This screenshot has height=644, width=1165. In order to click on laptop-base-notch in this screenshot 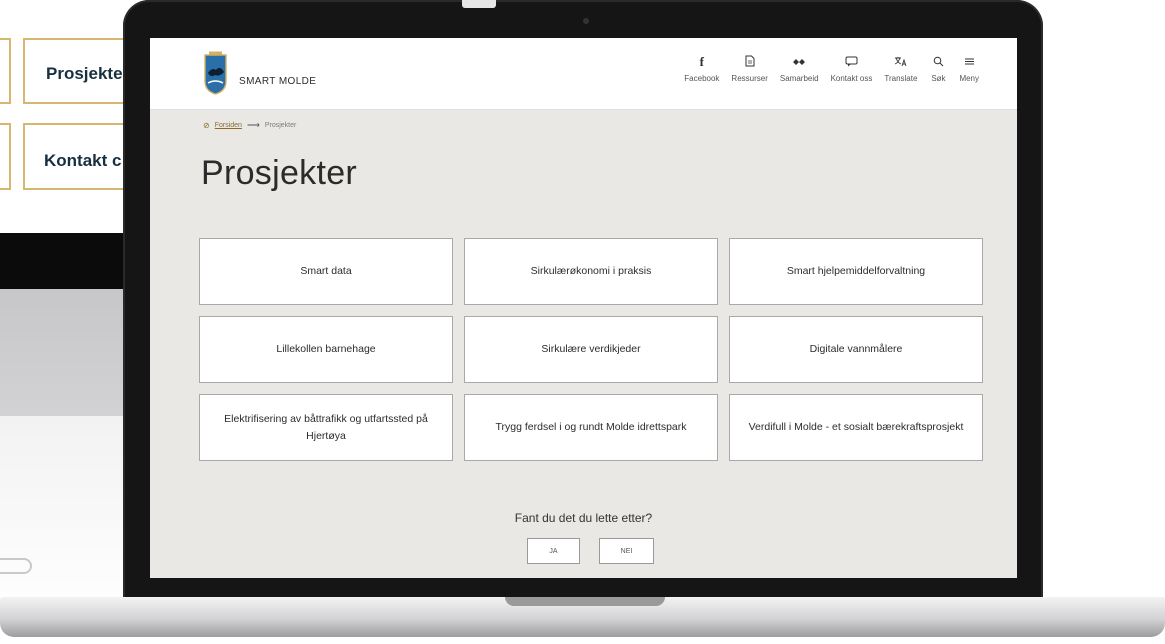, I will do `click(585, 601)`.